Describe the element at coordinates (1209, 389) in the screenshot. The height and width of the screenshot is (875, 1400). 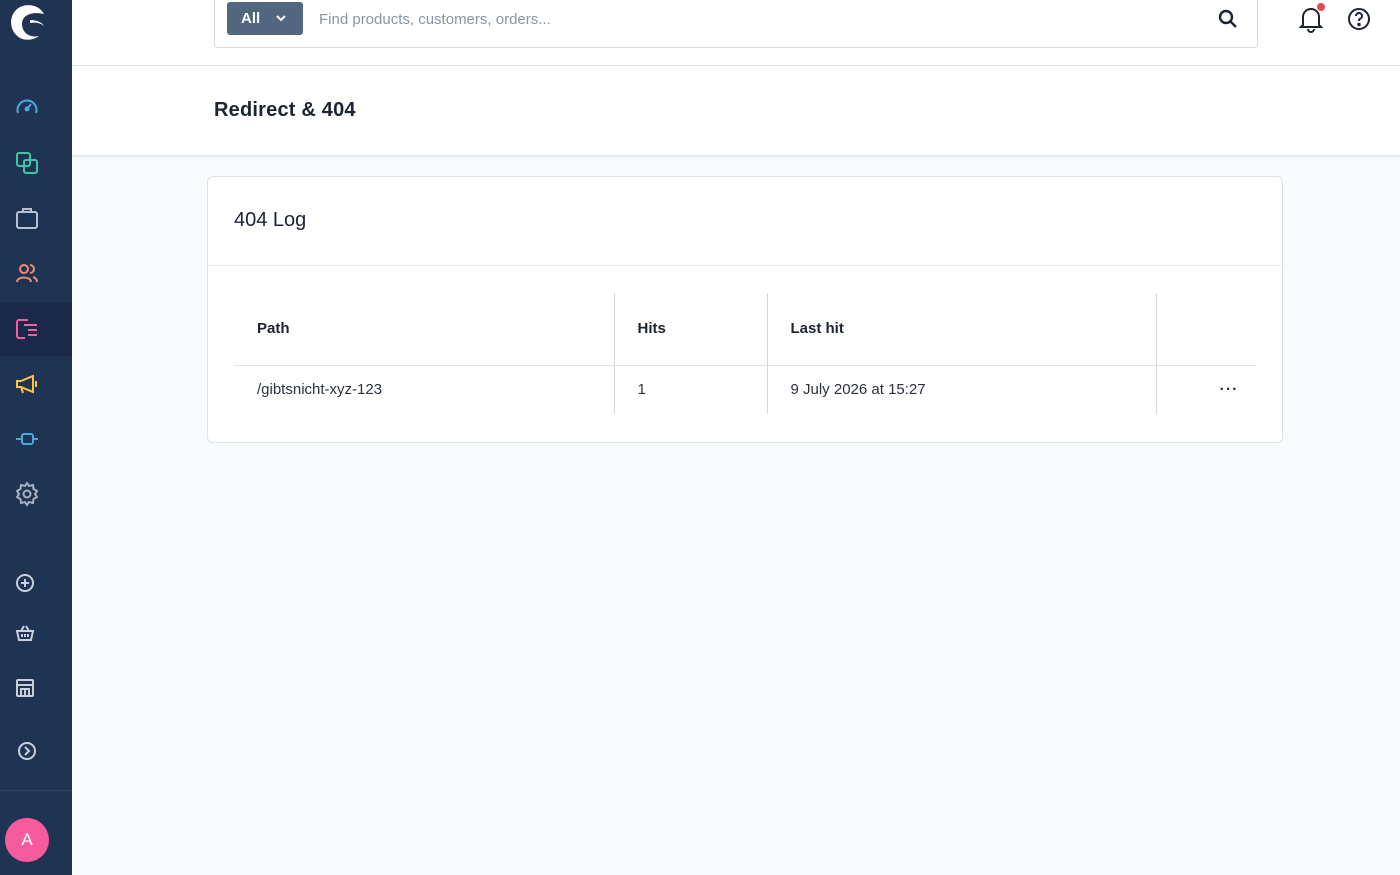
I see `row-actions-more-icon: ···` at that location.